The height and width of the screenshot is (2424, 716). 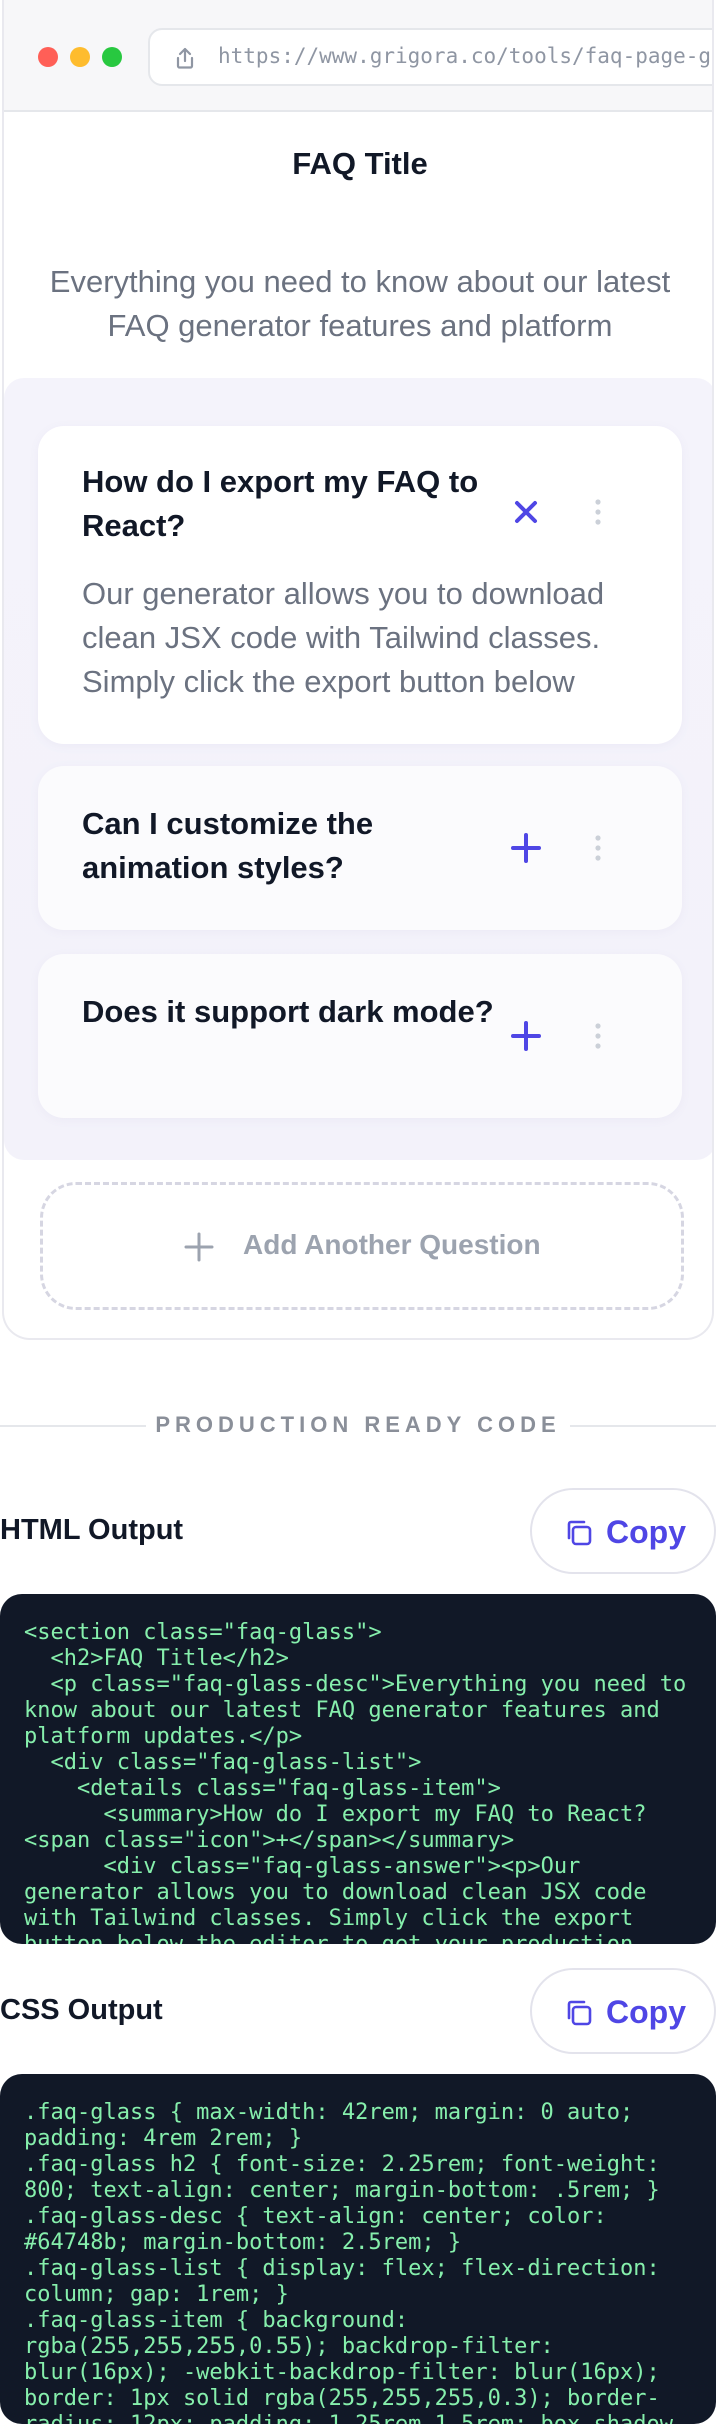 What do you see at coordinates (48, 57) in the screenshot?
I see `close-window-dot` at bounding box center [48, 57].